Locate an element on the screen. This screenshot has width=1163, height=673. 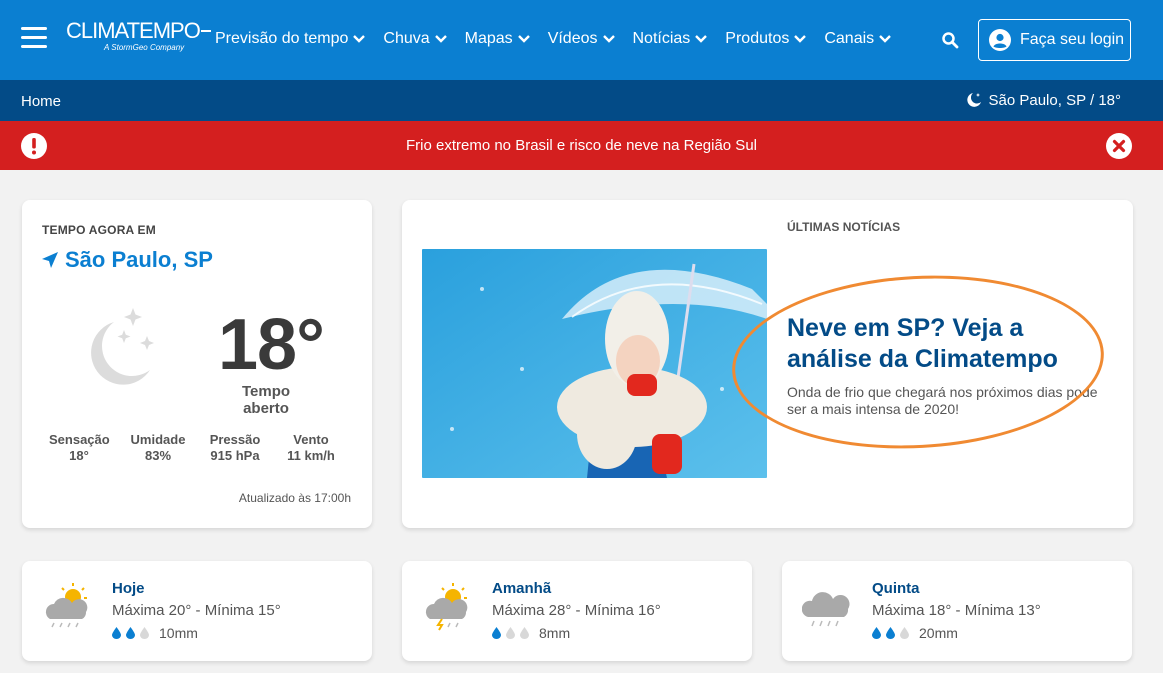
forecast-range: Máxima 20° - Mínima 15° is located at coordinates (196, 610).